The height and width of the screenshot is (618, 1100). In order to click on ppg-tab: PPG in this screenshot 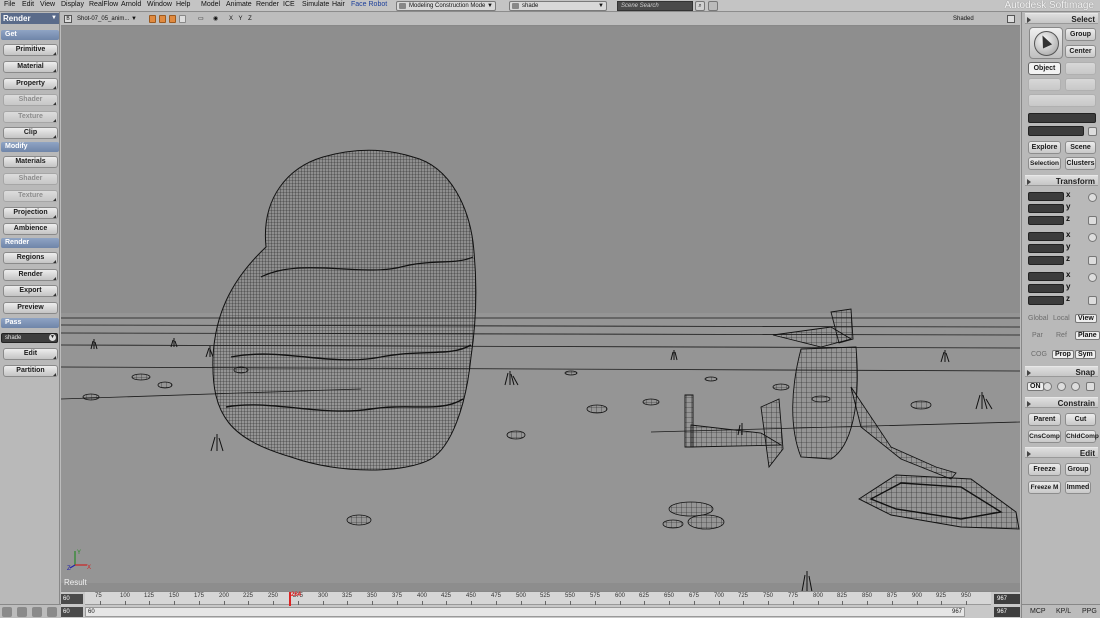, I will do `click(1089, 611)`.